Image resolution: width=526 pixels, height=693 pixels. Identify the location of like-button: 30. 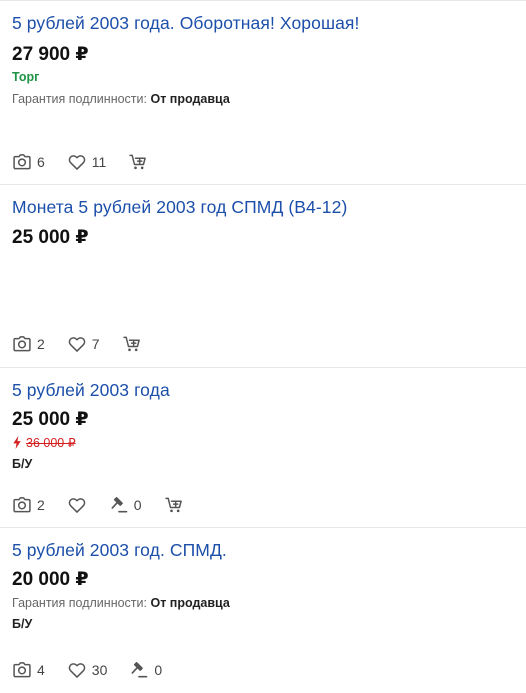
(87, 670).